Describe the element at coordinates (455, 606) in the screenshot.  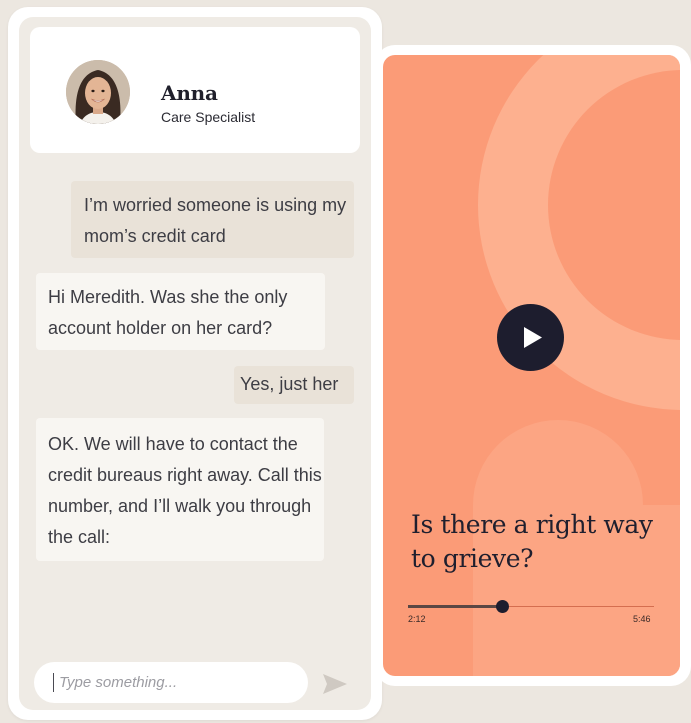
I see `progress-fill` at that location.